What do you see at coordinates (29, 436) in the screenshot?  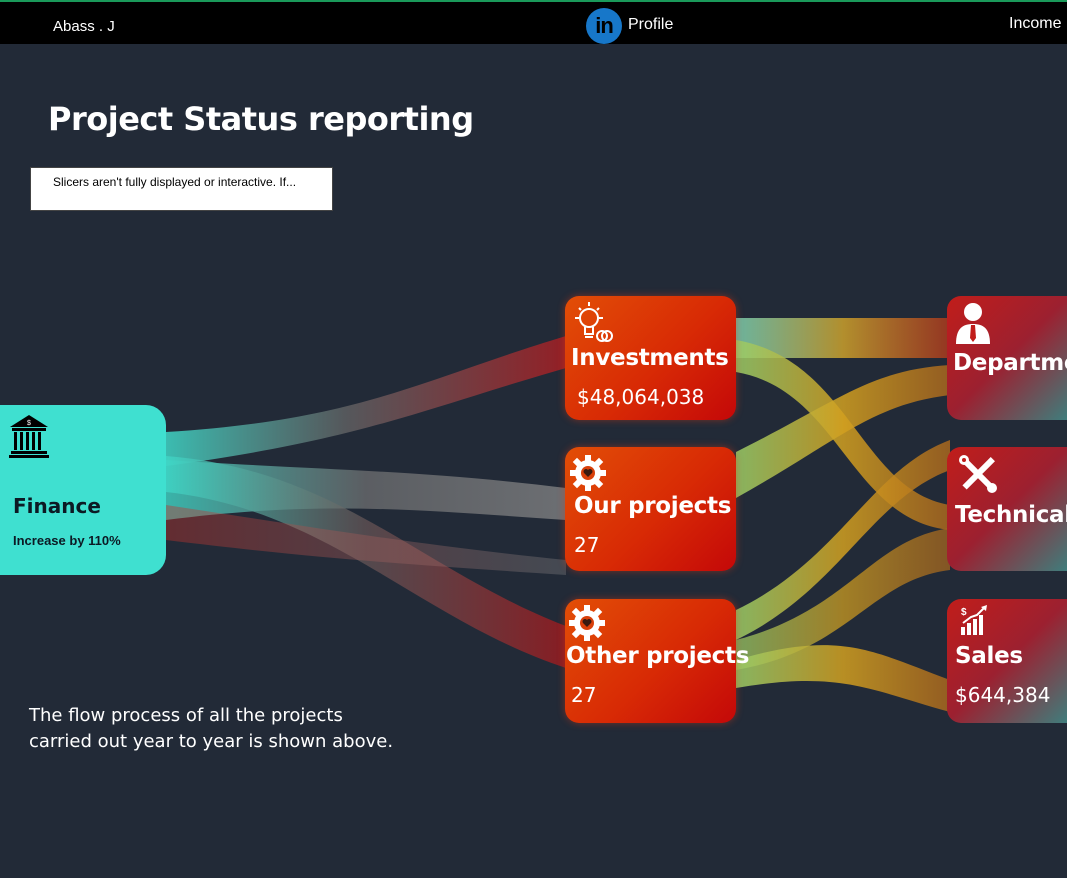 I see `bank-icon: $` at bounding box center [29, 436].